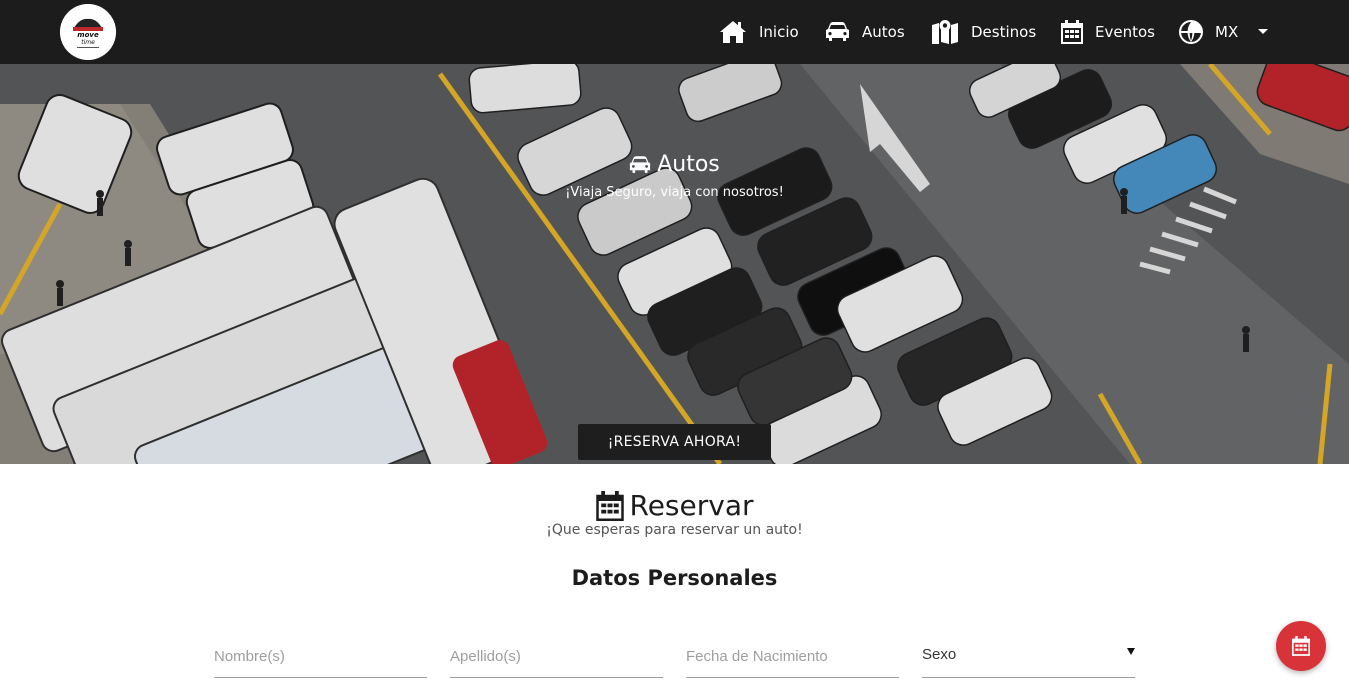 This screenshot has height=693, width=1349. What do you see at coordinates (88, 35) in the screenshot?
I see `svg-text: move` at bounding box center [88, 35].